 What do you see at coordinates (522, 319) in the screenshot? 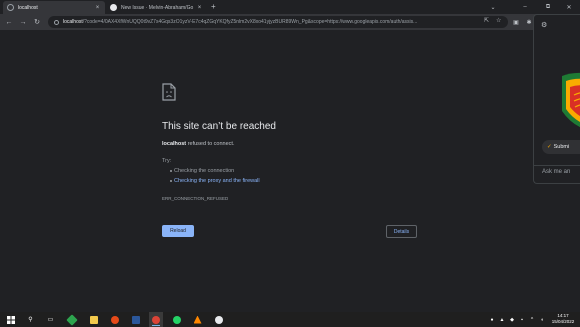
I see `tray-icon: ▪` at bounding box center [522, 319].